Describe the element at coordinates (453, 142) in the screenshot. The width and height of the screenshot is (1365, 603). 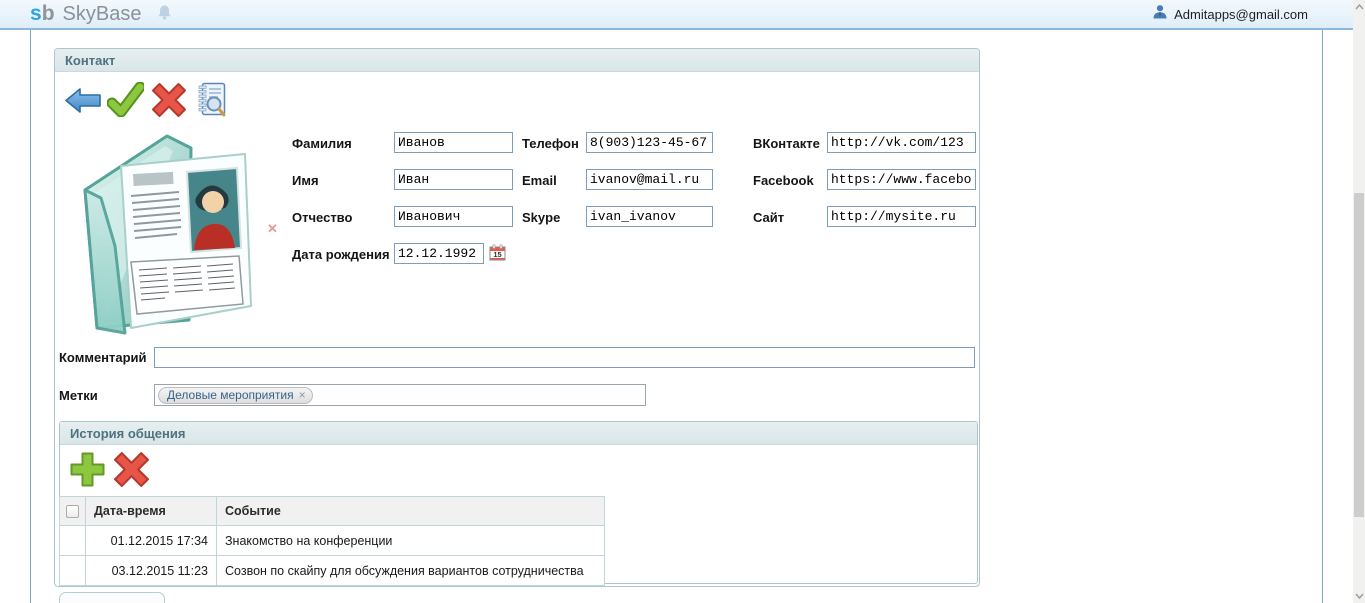
I see `surname-input` at that location.